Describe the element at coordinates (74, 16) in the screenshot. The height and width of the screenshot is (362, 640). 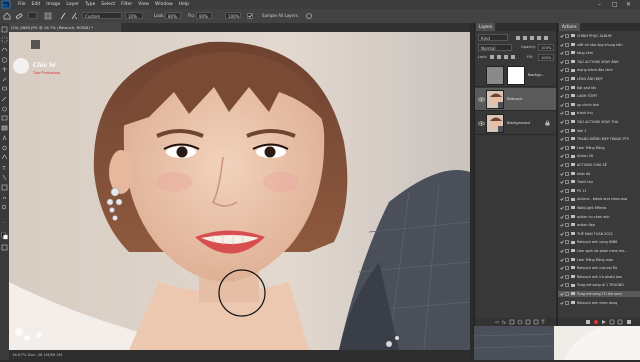
I see `airbrush-icon` at that location.